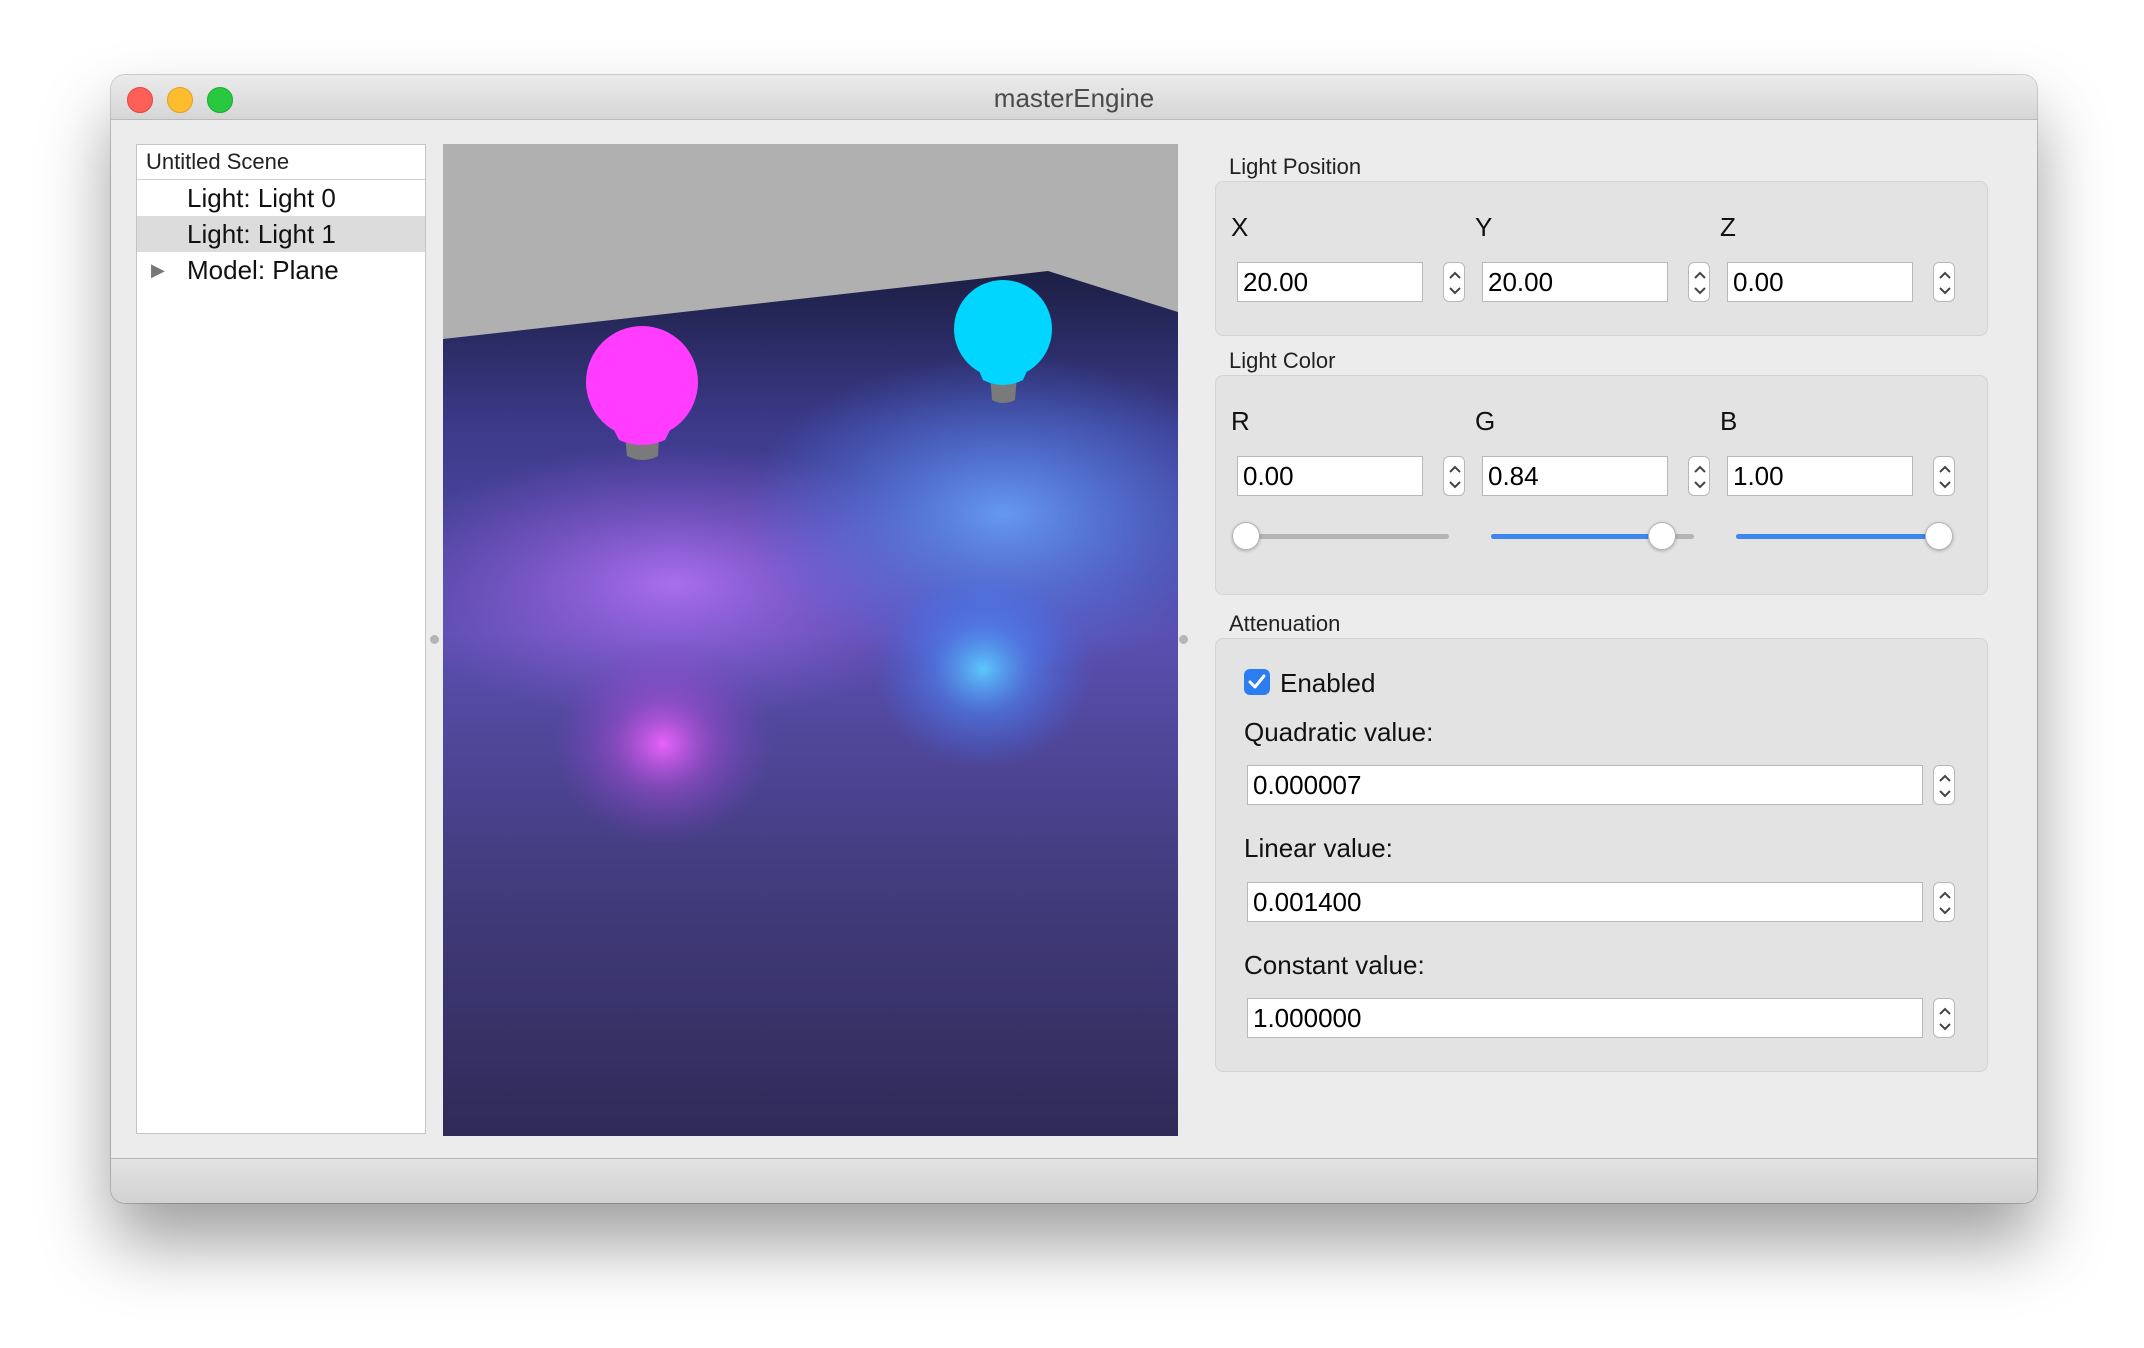  Describe the element at coordinates (1576, 536) in the screenshot. I see `g-slider-fill` at that location.